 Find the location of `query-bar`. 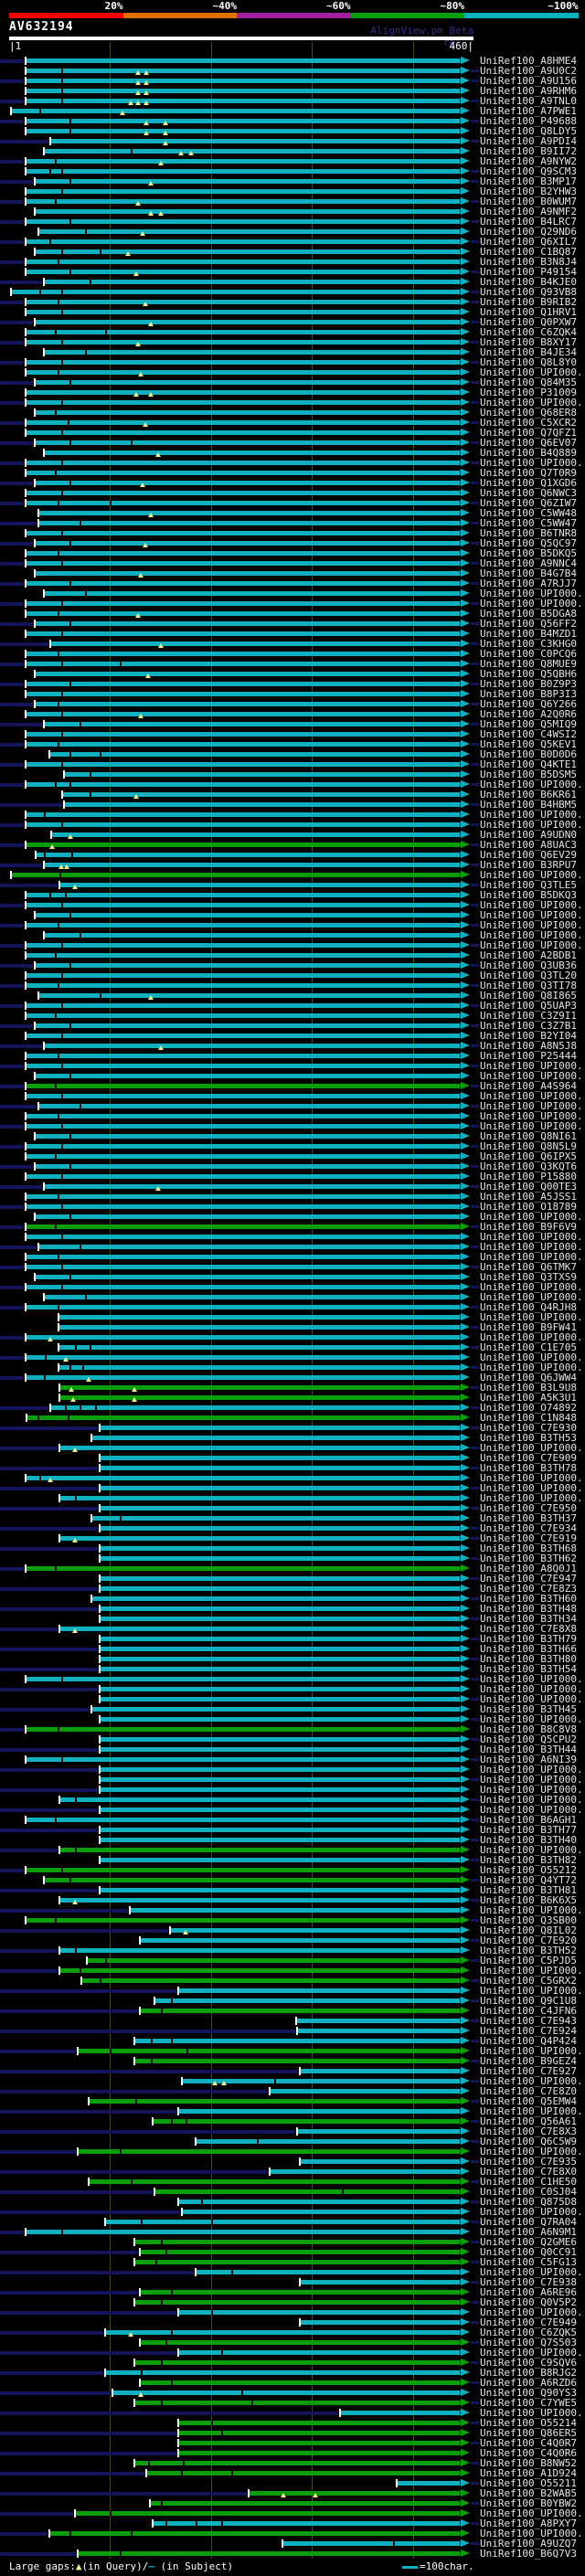

query-bar is located at coordinates (241, 38).